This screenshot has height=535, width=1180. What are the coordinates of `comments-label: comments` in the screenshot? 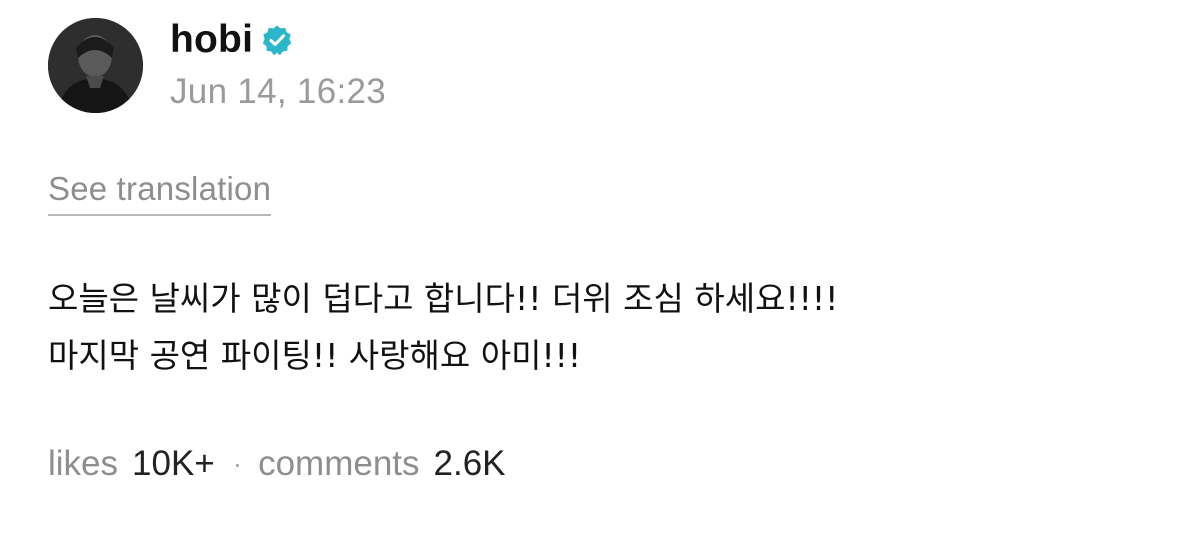 It's located at (338, 464).